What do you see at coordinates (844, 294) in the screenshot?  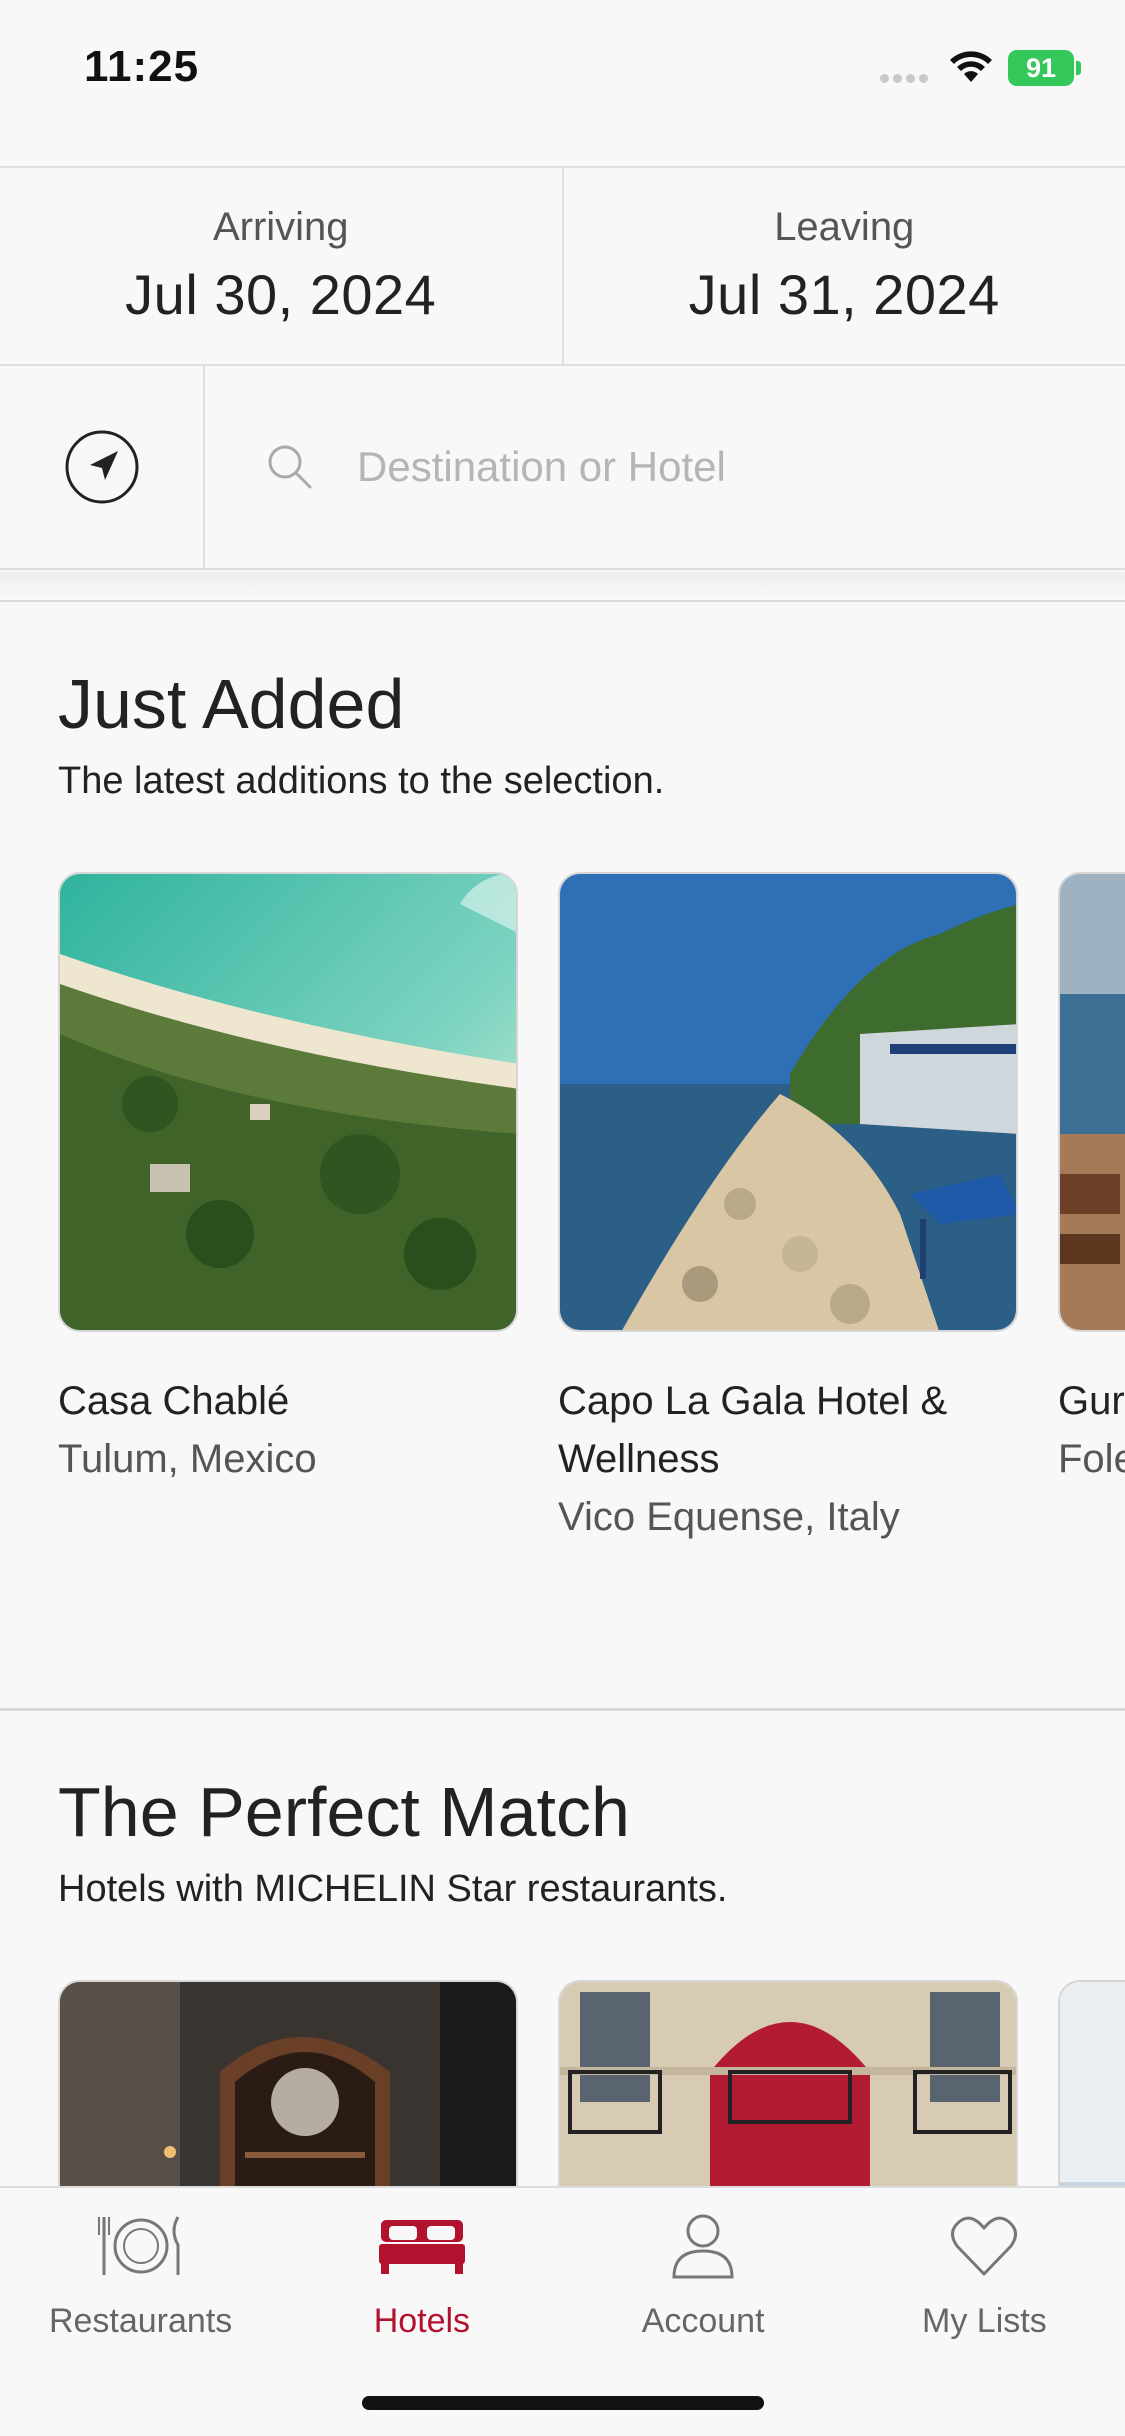 I see `leaving-value: Jul 31, 2024` at bounding box center [844, 294].